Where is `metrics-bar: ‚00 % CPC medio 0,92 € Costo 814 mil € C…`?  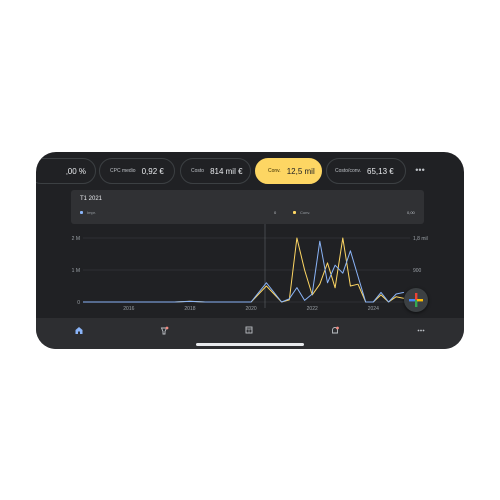
metrics-bar: ‚00 % CPC medio 0,92 € Costo 814 mil € C… is located at coordinates (250, 172).